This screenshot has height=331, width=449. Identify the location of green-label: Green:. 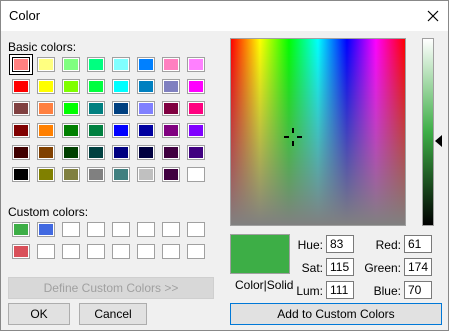
(382, 268).